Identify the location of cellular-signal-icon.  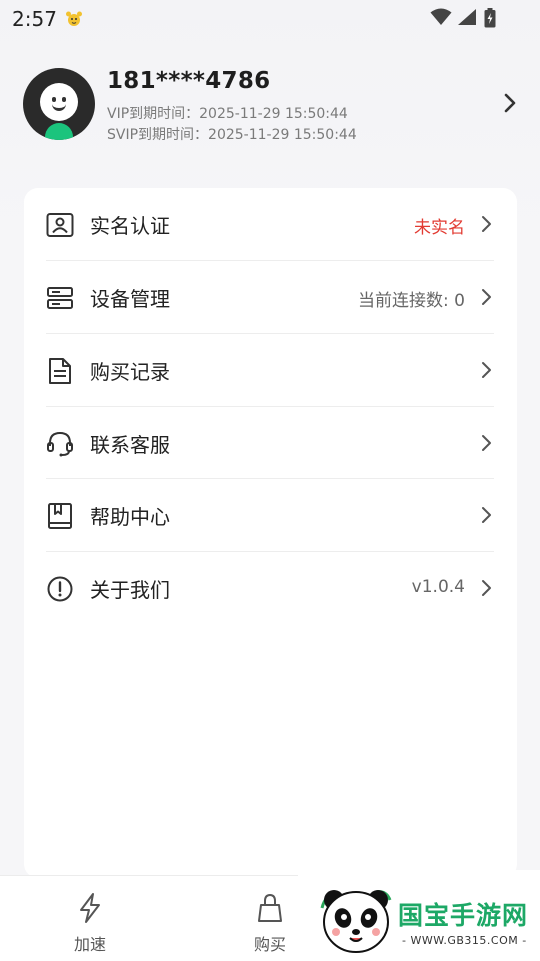
(467, 19).